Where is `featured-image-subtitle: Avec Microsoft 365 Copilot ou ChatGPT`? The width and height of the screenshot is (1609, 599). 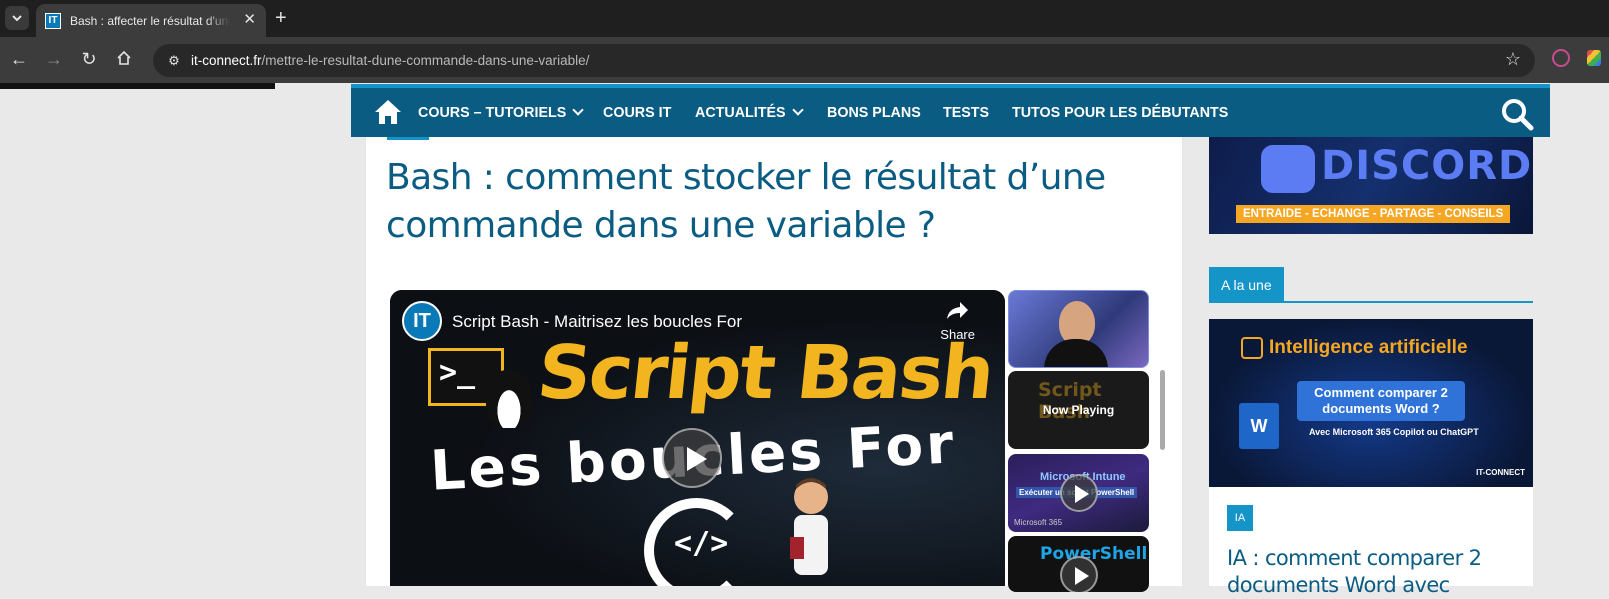
featured-image-subtitle: Avec Microsoft 365 Copilot ou ChatGPT is located at coordinates (1394, 432).